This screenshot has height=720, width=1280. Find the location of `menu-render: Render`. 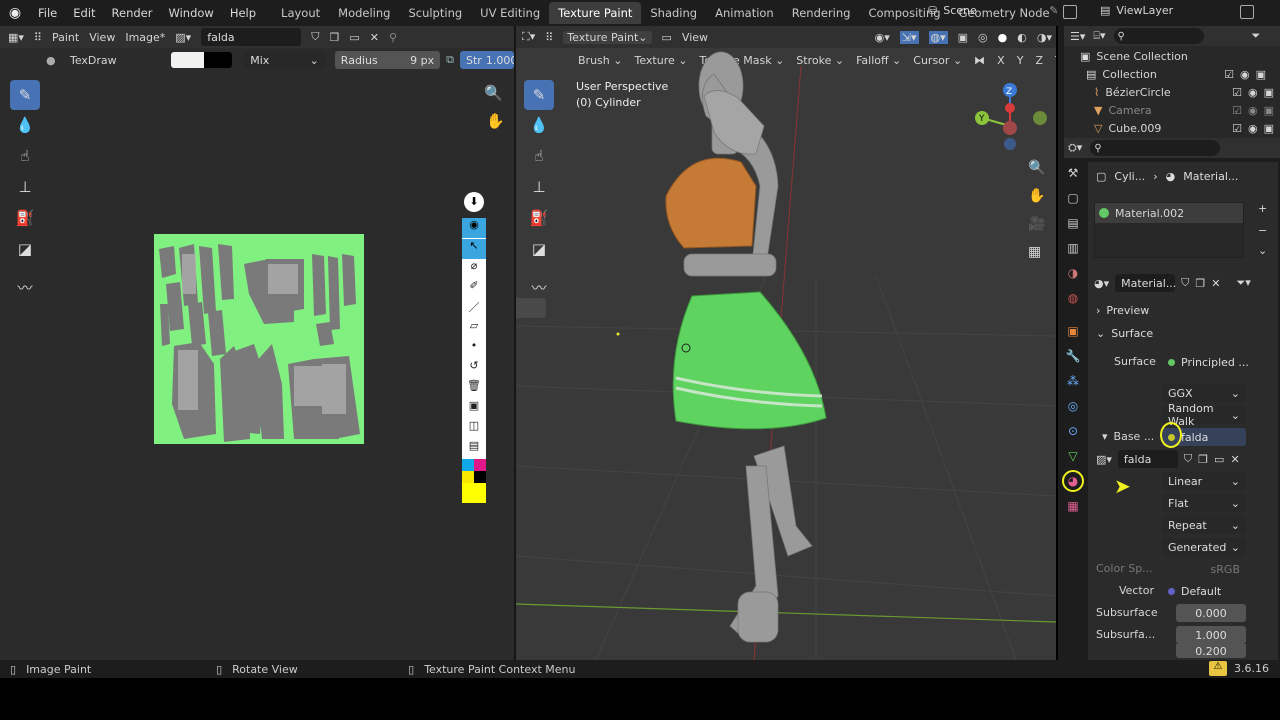

menu-render: Render is located at coordinates (132, 13).